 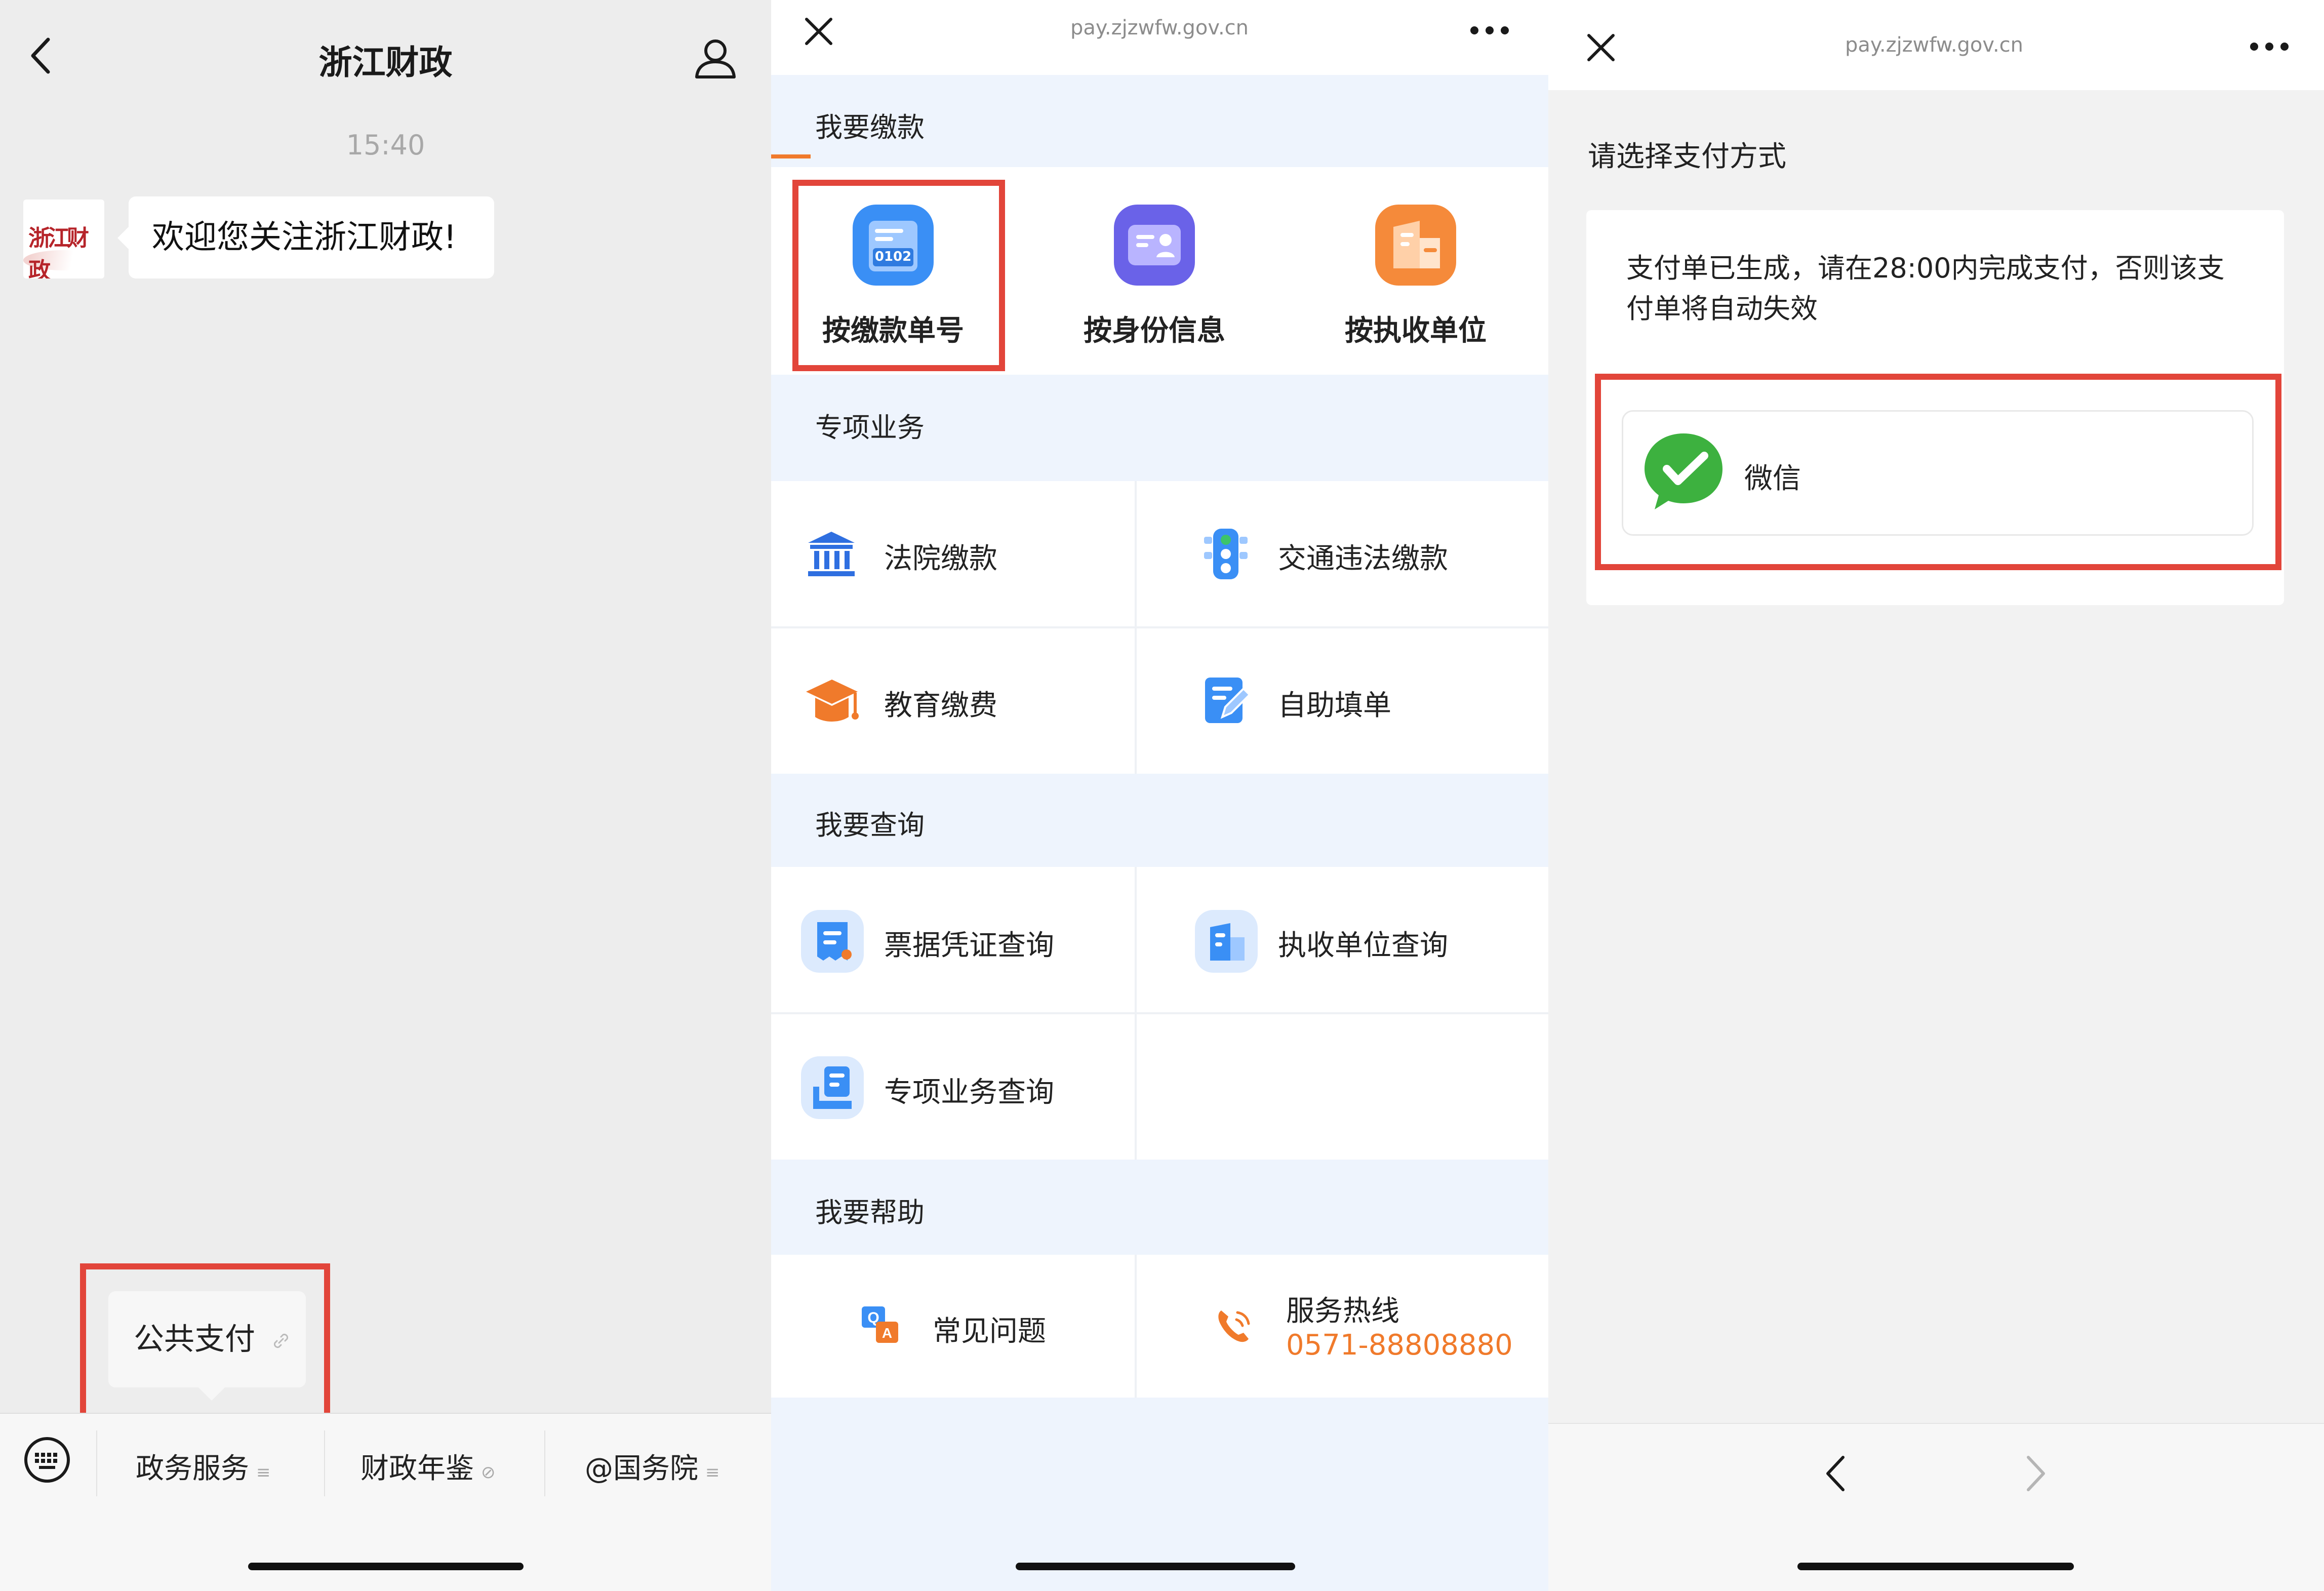 I want to click on pay-by-id-icon, so click(x=1154, y=245).